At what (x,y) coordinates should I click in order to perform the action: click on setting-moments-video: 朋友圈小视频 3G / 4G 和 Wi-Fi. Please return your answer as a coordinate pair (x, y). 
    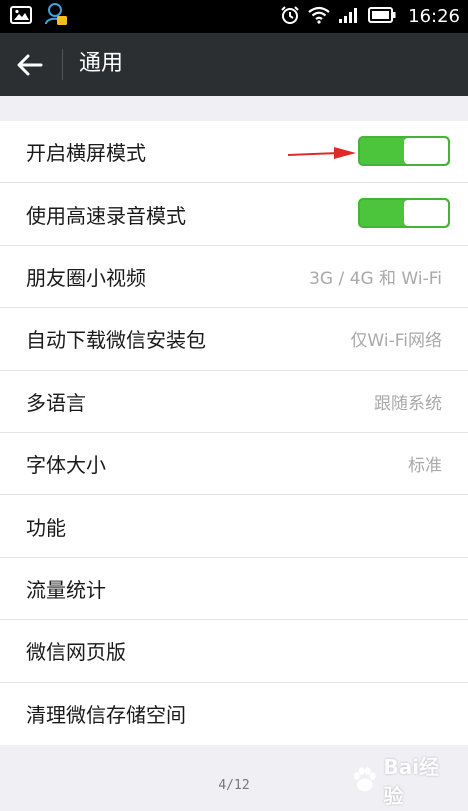
    Looking at the image, I should click on (234, 277).